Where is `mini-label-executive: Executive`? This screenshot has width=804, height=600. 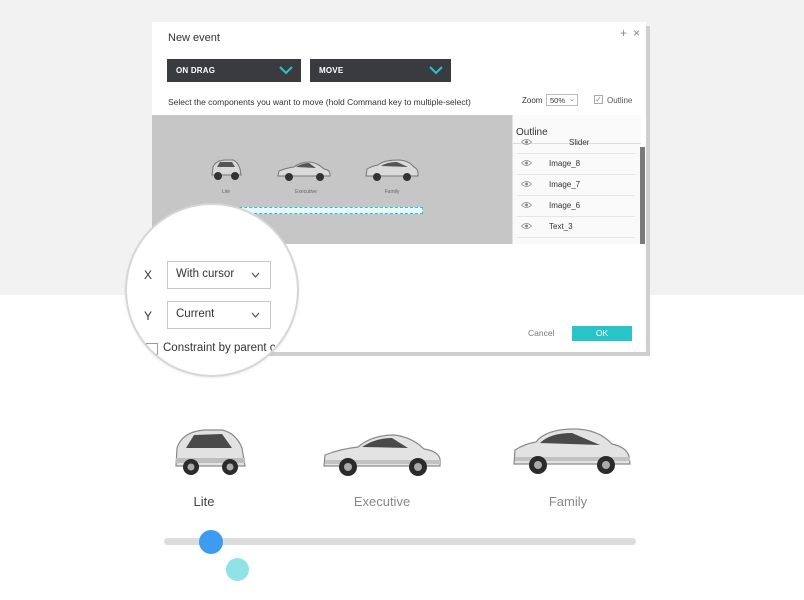 mini-label-executive: Executive is located at coordinates (306, 192).